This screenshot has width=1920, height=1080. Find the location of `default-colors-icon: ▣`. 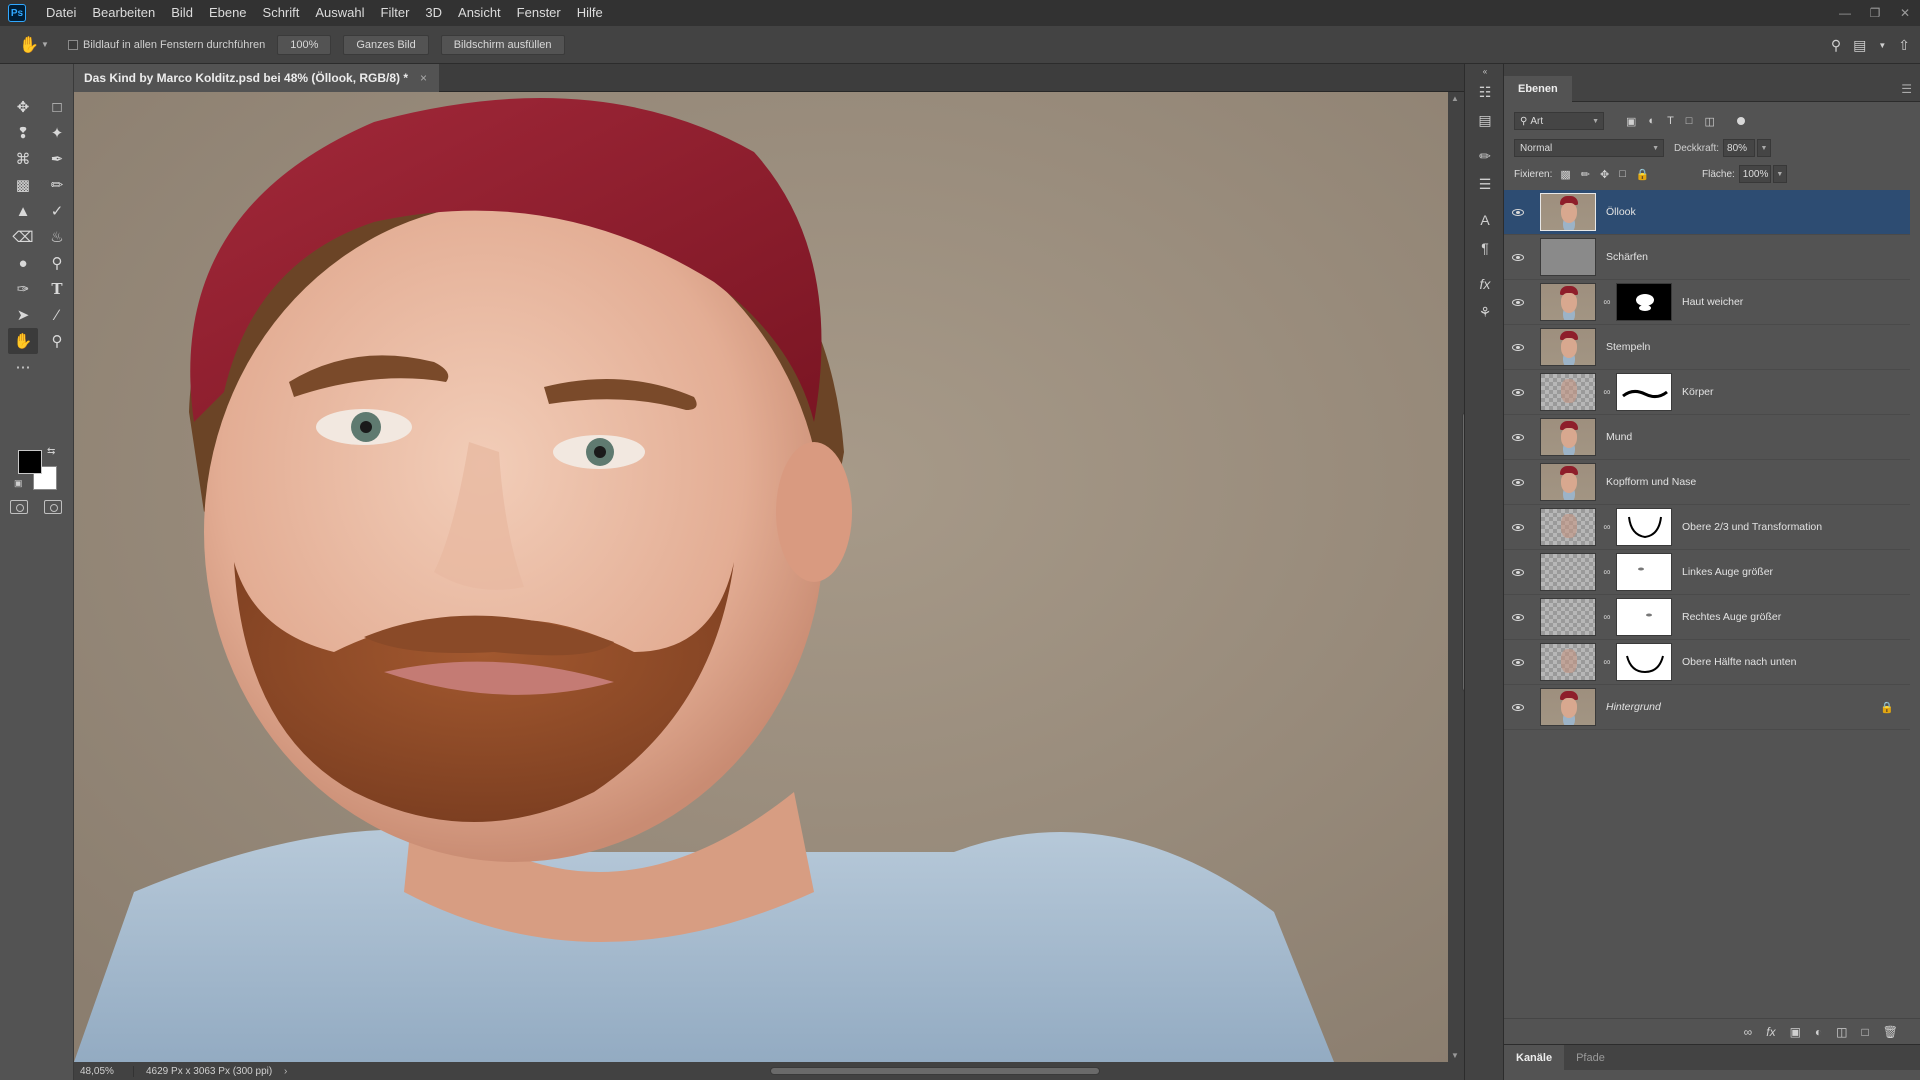

default-colors-icon: ▣ is located at coordinates (18, 483).